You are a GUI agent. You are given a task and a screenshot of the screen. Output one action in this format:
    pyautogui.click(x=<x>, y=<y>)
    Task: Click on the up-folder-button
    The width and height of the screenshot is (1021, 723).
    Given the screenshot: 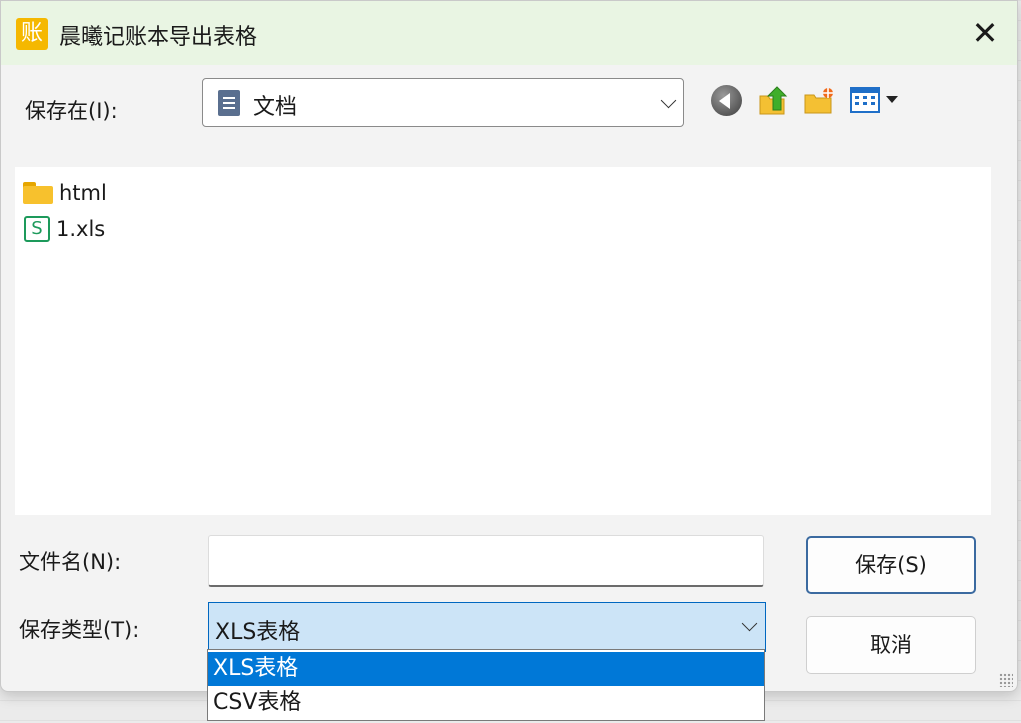 What is the action you would take?
    pyautogui.click(x=773, y=101)
    